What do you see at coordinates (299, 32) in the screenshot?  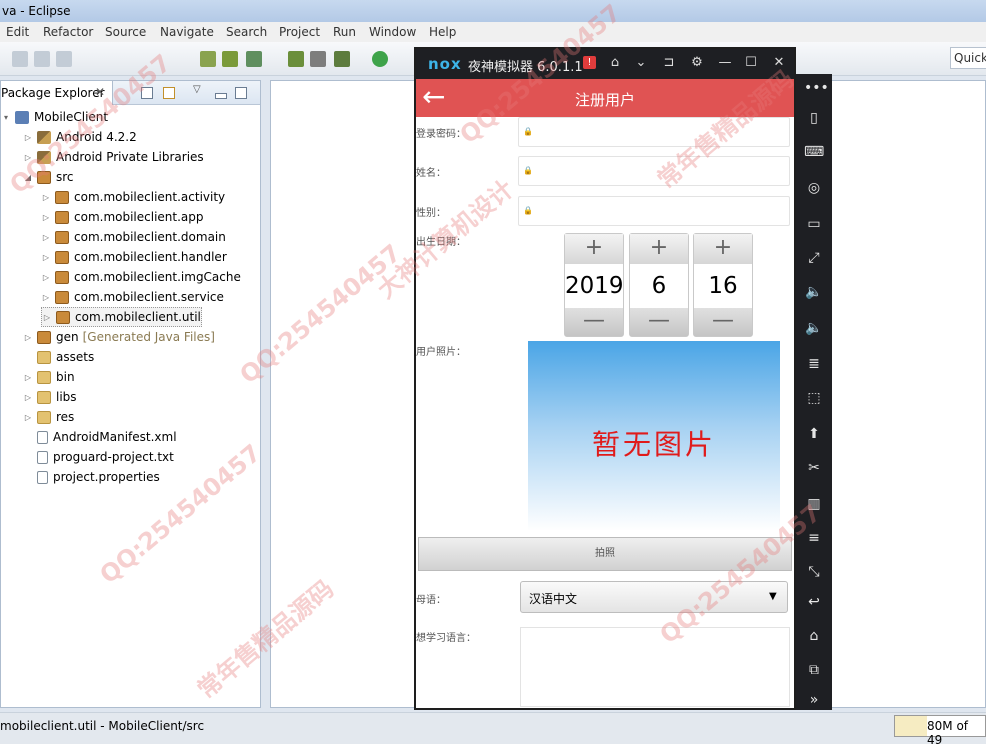 I see `menu-project: Project` at bounding box center [299, 32].